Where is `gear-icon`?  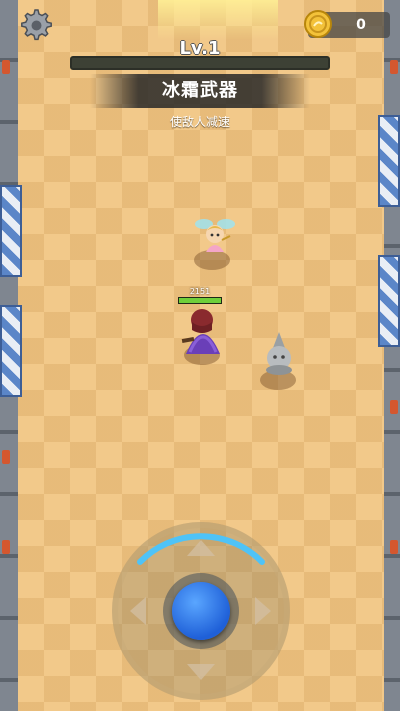 gear-icon is located at coordinates (36, 25).